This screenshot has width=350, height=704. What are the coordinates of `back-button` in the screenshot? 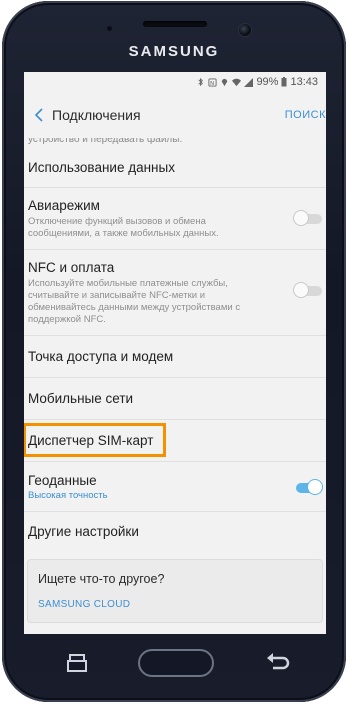 It's located at (39, 115).